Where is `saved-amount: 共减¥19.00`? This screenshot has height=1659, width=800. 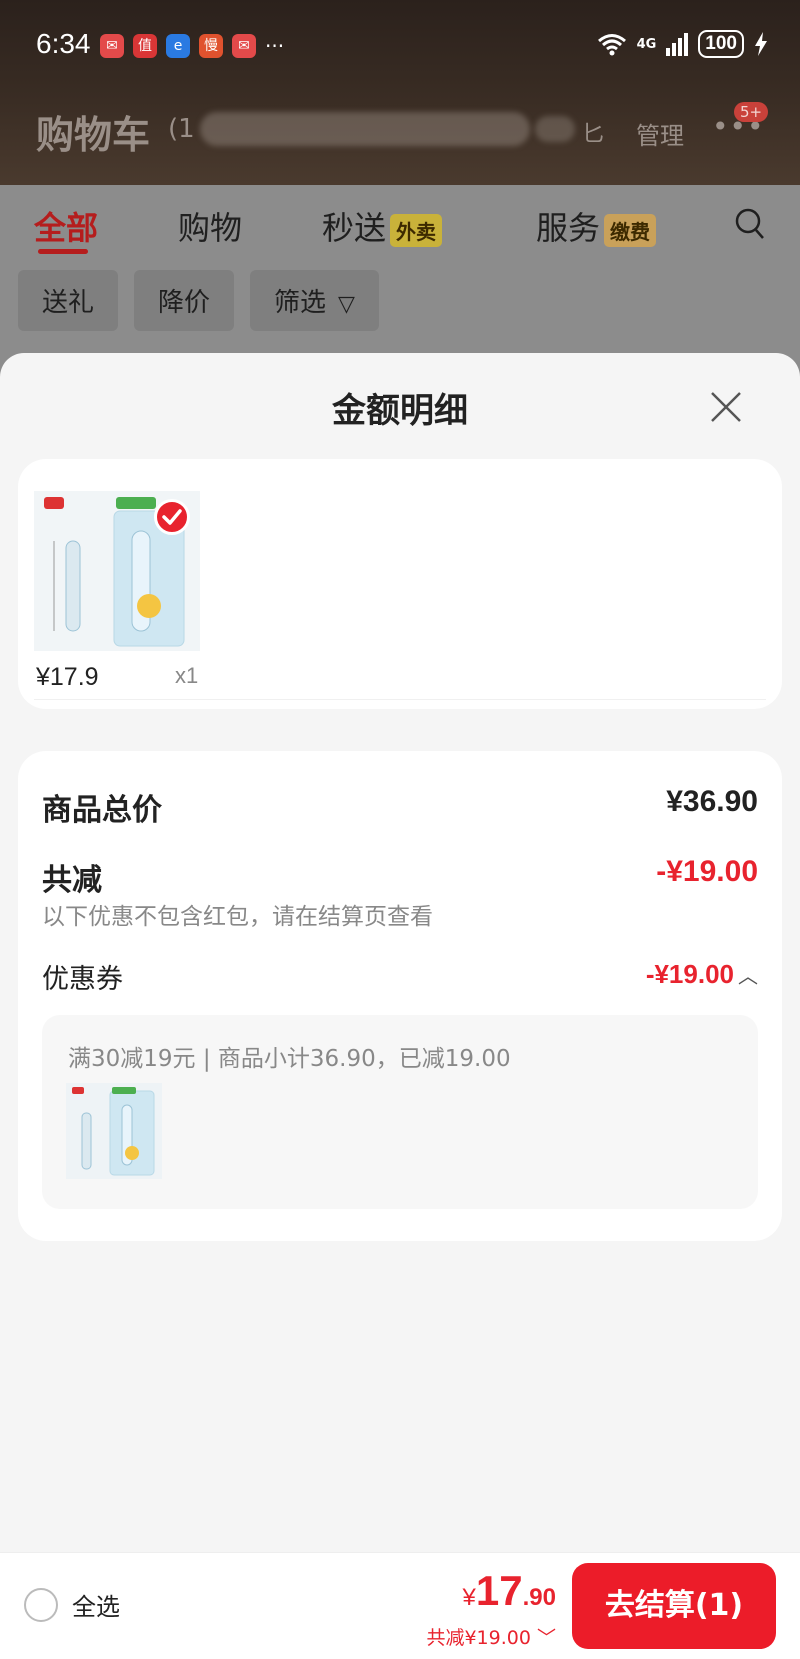 saved-amount: 共减¥19.00 is located at coordinates (478, 1638).